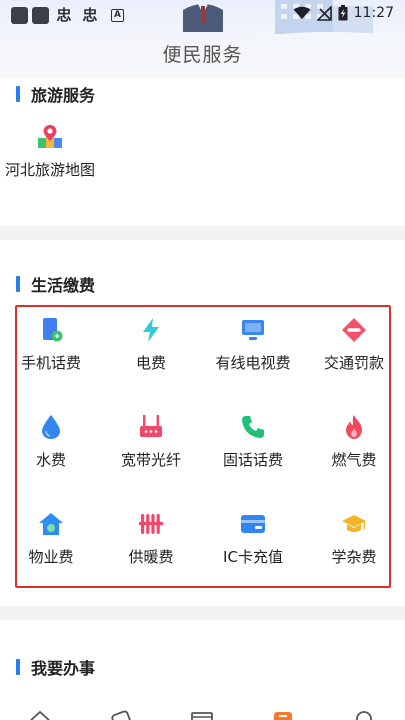 The width and height of the screenshot is (405, 720). What do you see at coordinates (354, 460) in the screenshot?
I see `tile-label: 燃气费` at bounding box center [354, 460].